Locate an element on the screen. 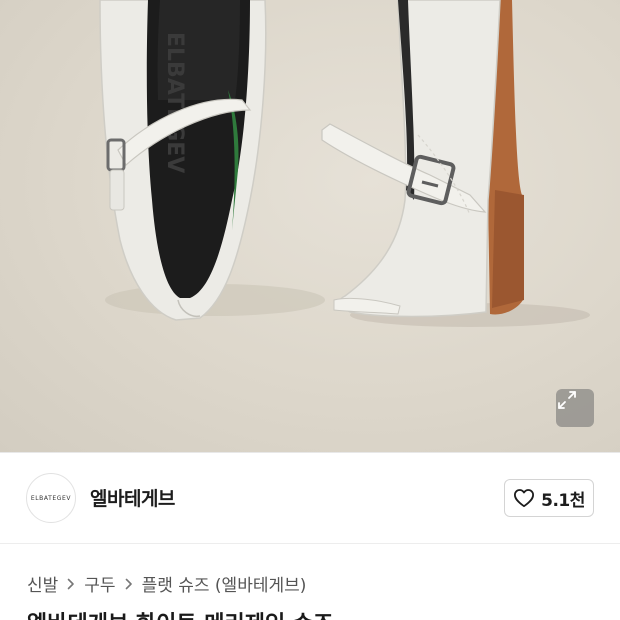  shop-name: 엘바테게브 is located at coordinates (132, 497).